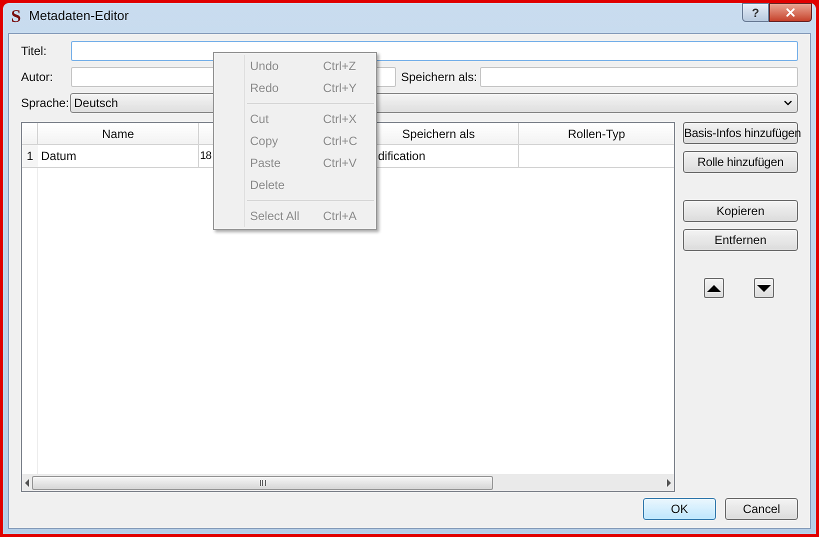  I want to click on field-label: Autor:, so click(37, 77).